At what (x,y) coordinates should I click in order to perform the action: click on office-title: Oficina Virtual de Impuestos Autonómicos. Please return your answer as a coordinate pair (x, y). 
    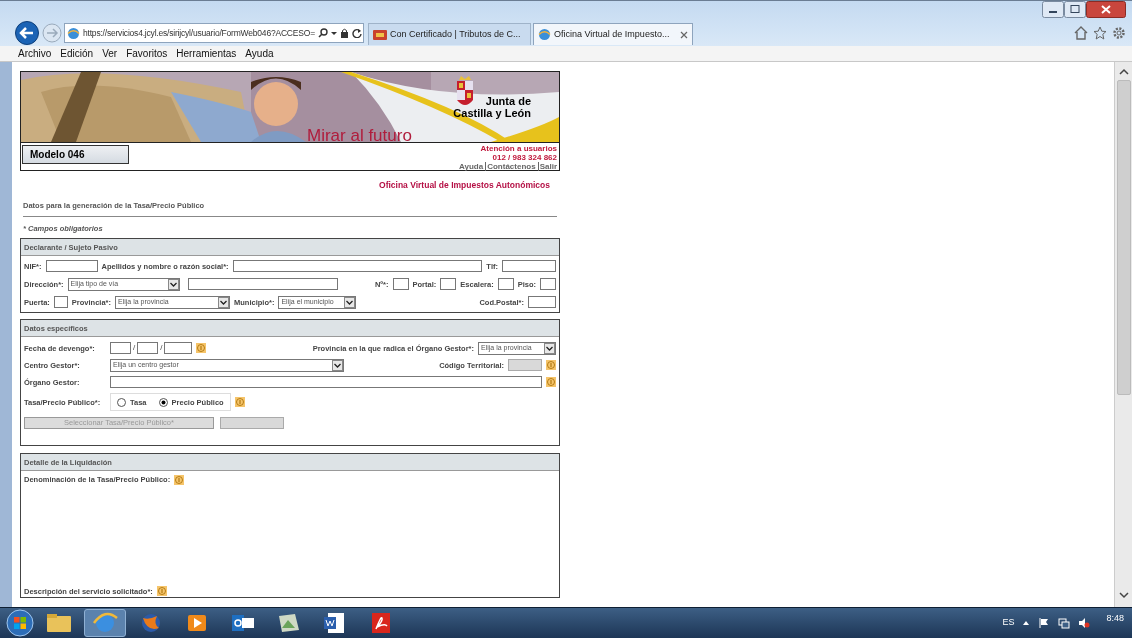
    Looking at the image, I should click on (464, 185).